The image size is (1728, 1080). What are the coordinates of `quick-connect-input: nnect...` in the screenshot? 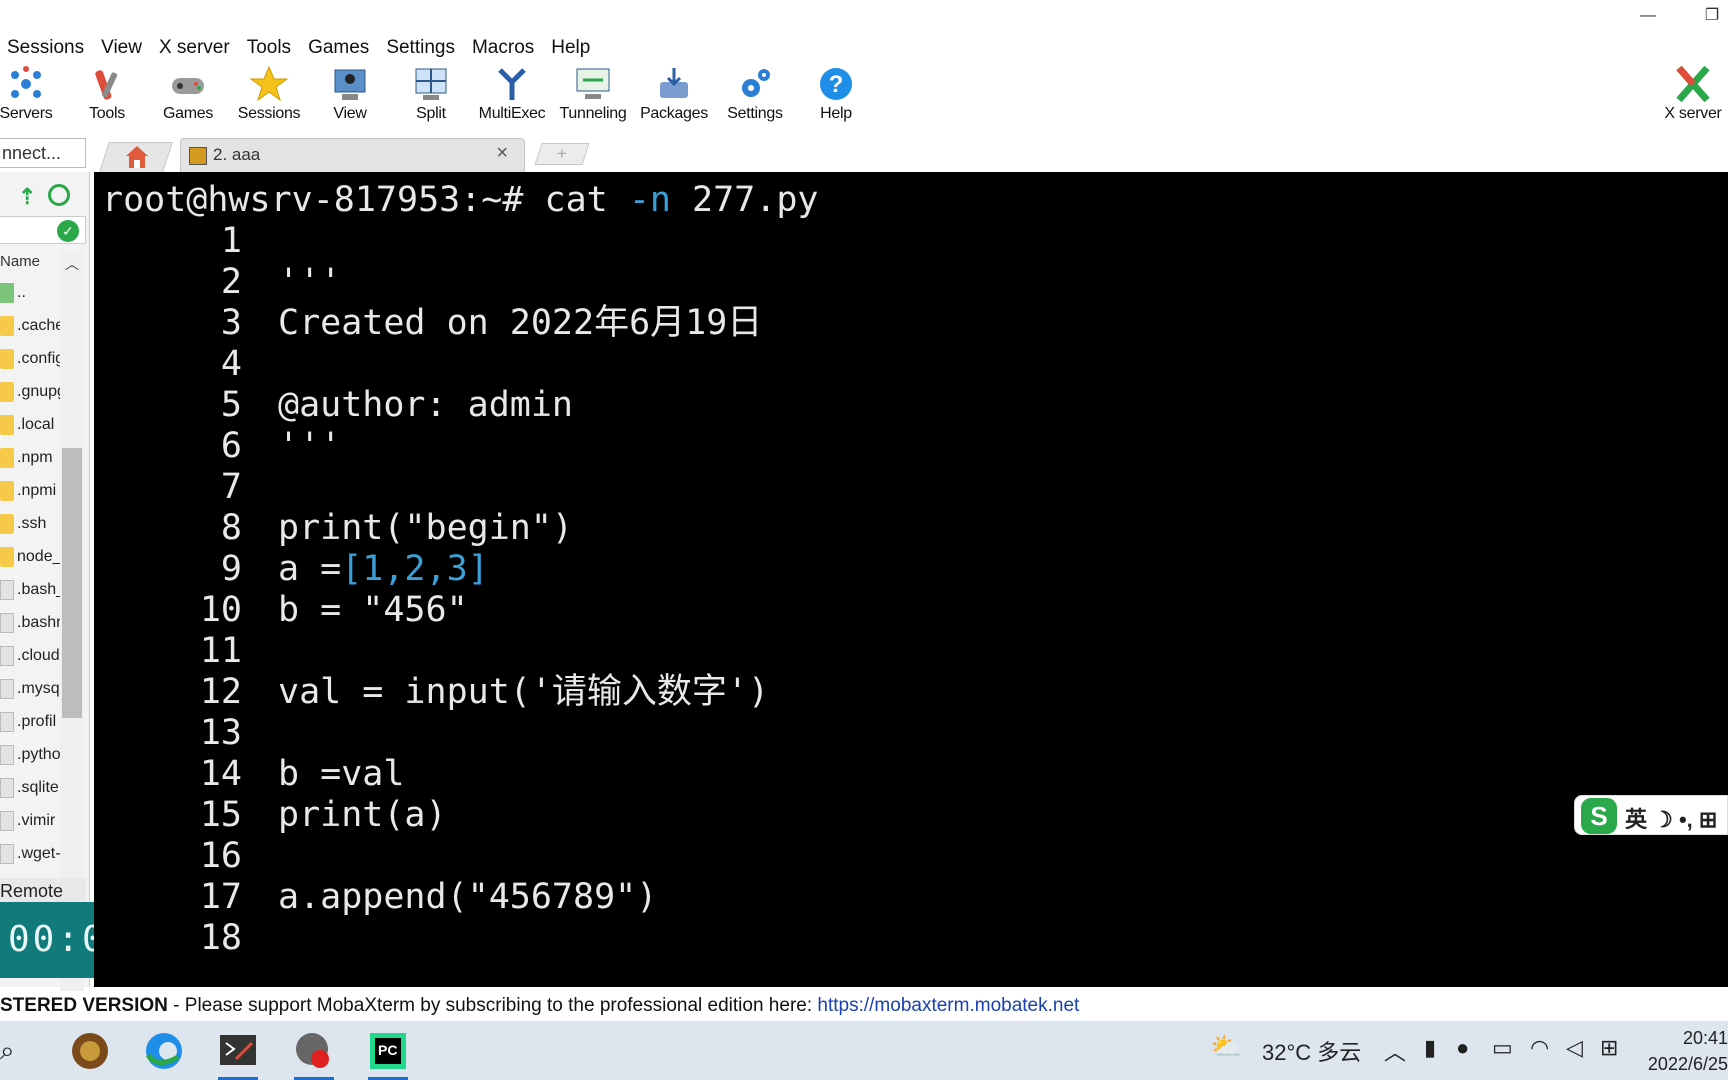 It's located at (43, 153).